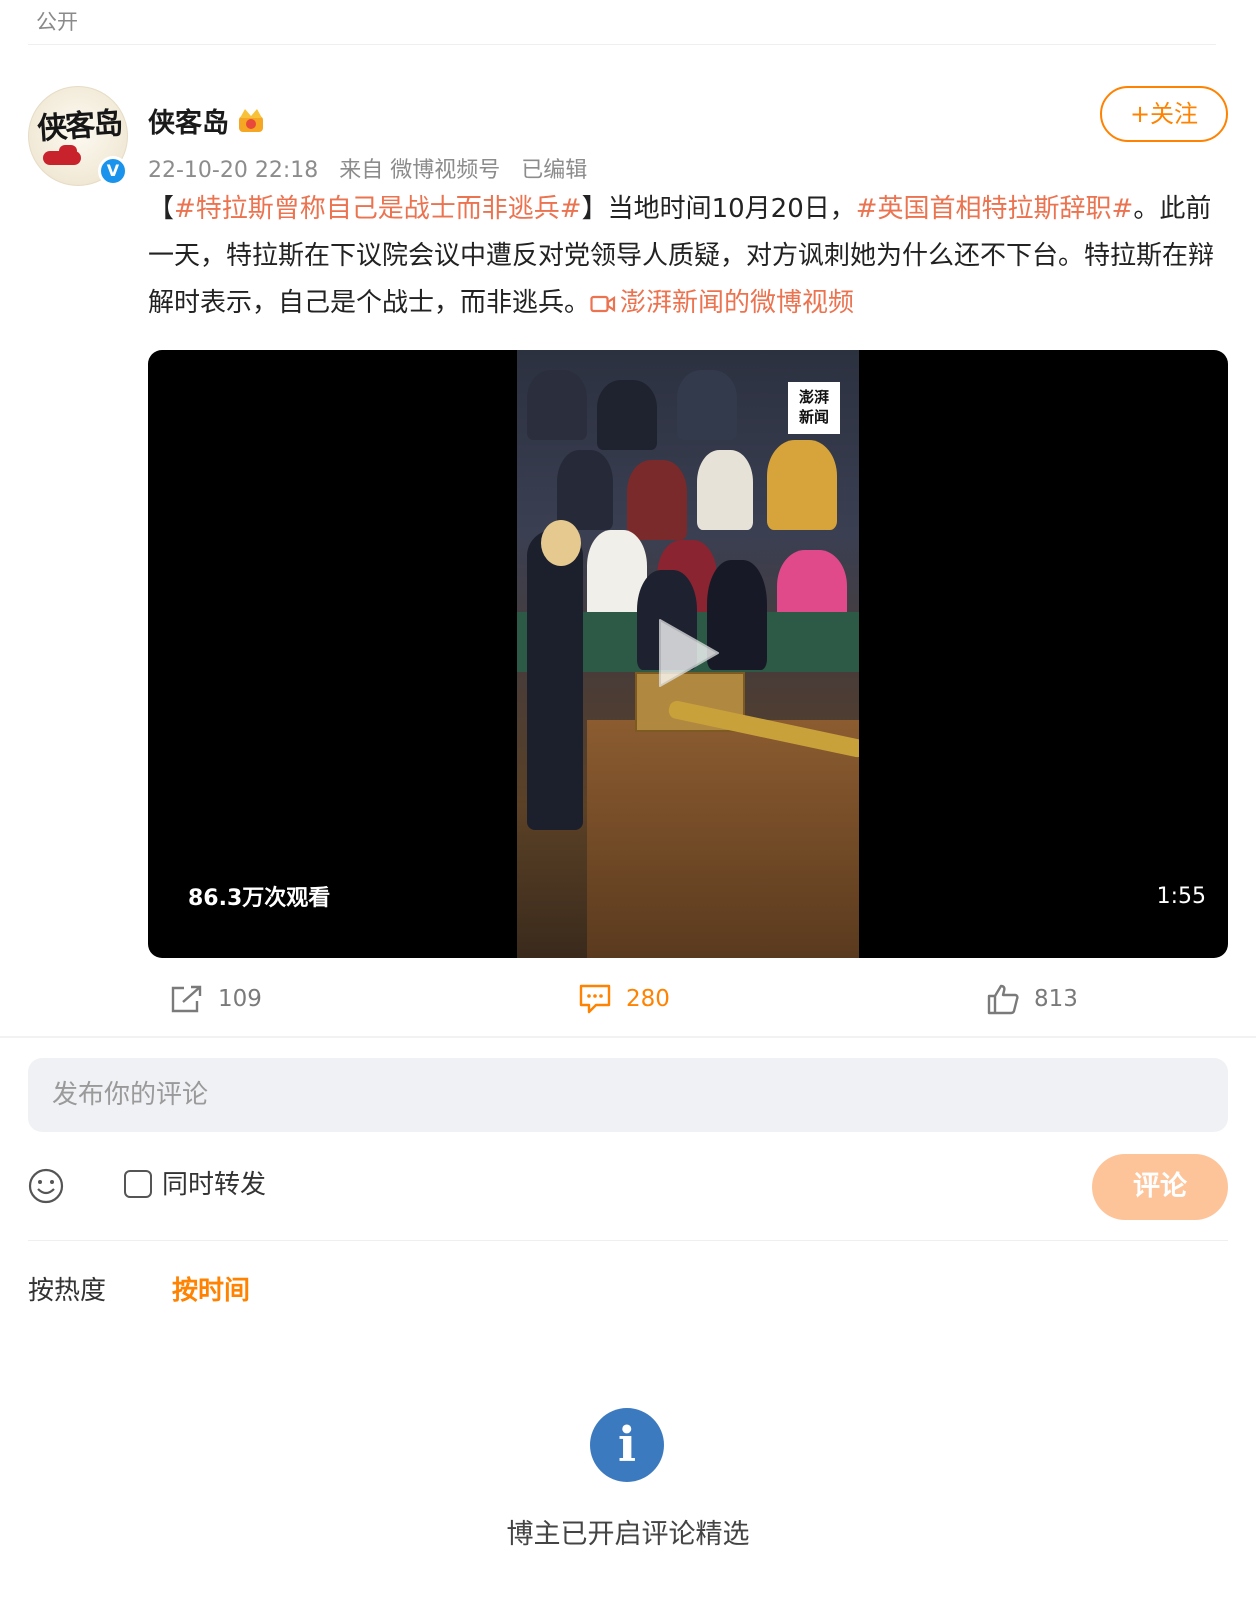  Describe the element at coordinates (79, 126) in the screenshot. I see `avatar-logo-text: 侠客岛` at that location.